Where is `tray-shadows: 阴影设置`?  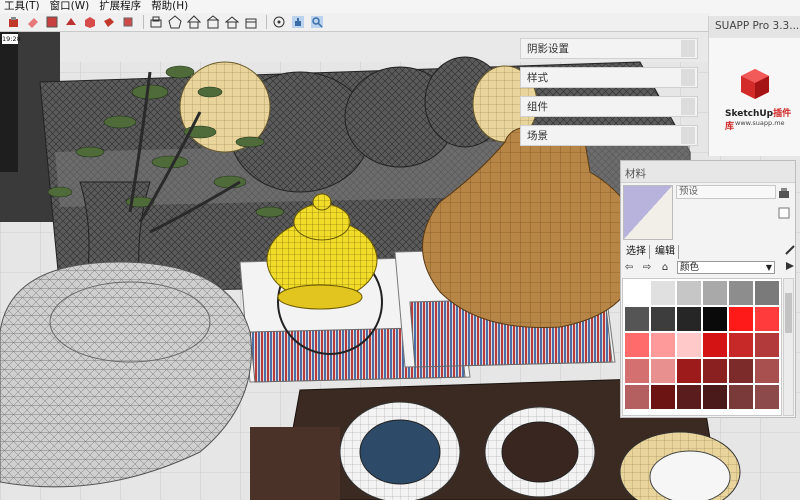 tray-shadows: 阴影设置 is located at coordinates (609, 48).